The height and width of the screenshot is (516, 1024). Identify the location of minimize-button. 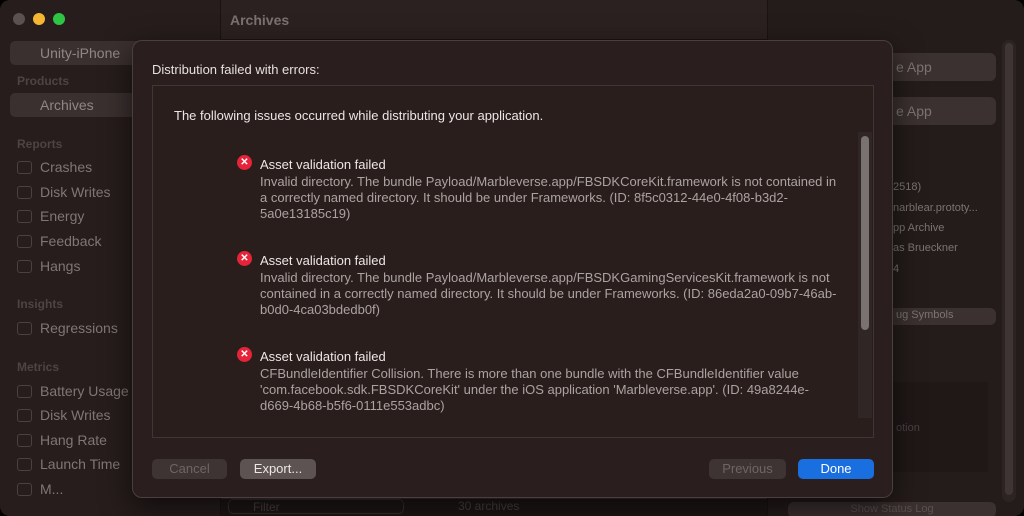
(39, 19).